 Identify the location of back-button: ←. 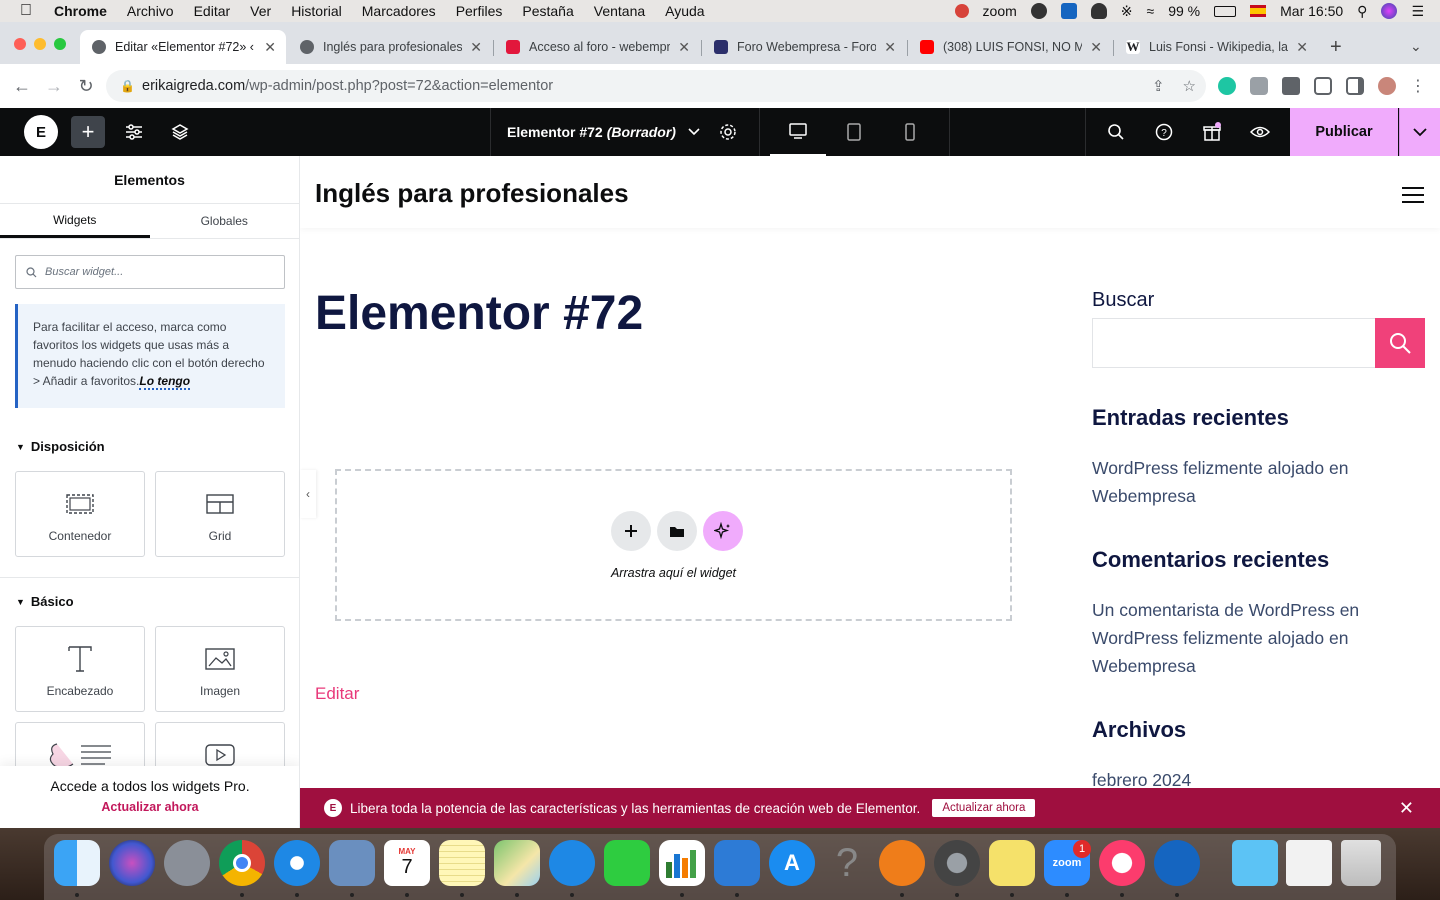
(22, 86).